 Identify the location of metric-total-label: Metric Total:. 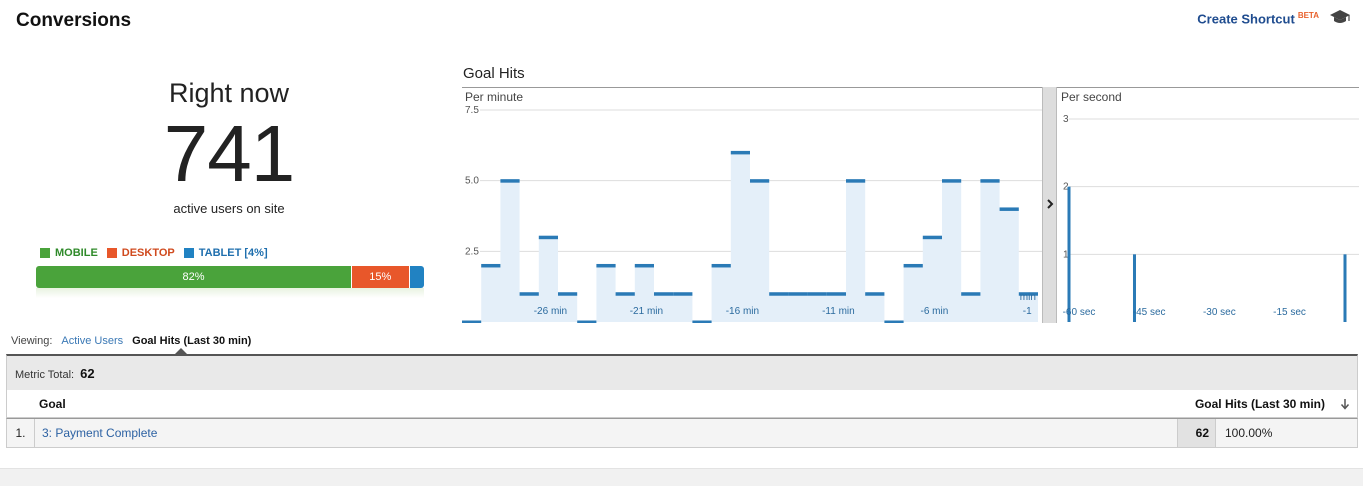
(45, 375).